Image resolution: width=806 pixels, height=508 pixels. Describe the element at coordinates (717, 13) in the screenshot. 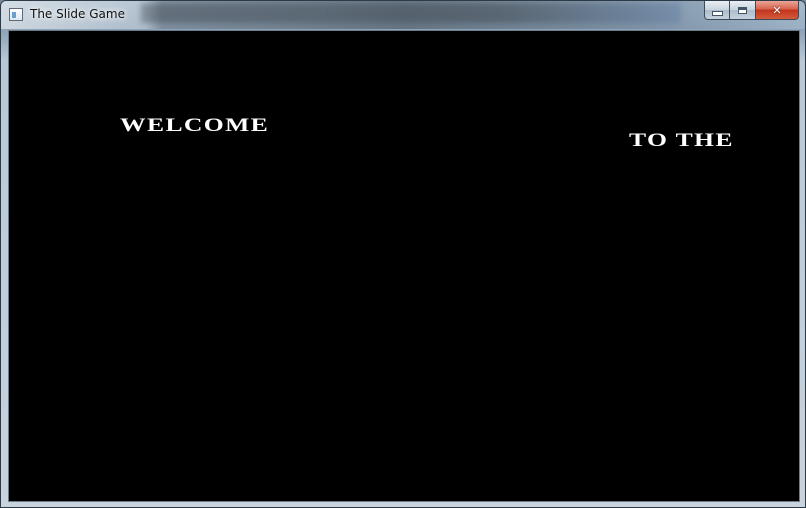

I see `minimize-icon` at that location.